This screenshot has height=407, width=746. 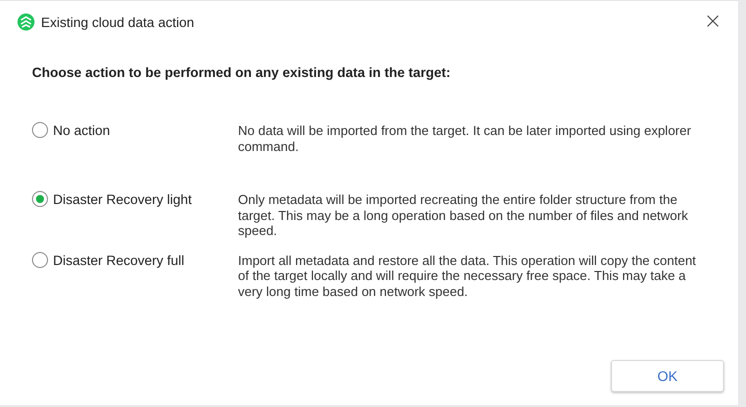 I want to click on option-description: Import all metadata and restore all the data. This operation will copy the content of the target locally and will require the necessary free space. This may take a very long time based on network speed., so click(x=467, y=275).